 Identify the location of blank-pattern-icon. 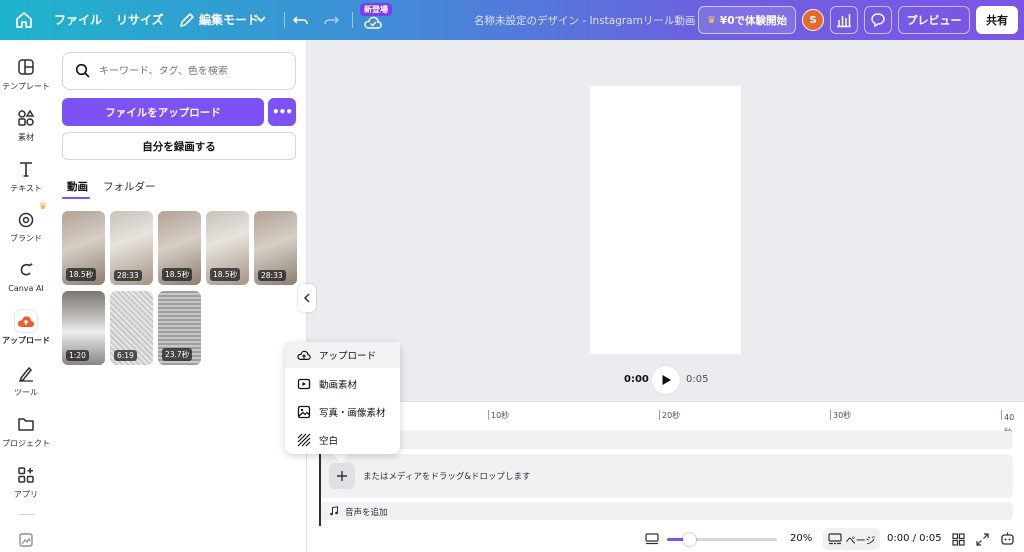
(304, 440).